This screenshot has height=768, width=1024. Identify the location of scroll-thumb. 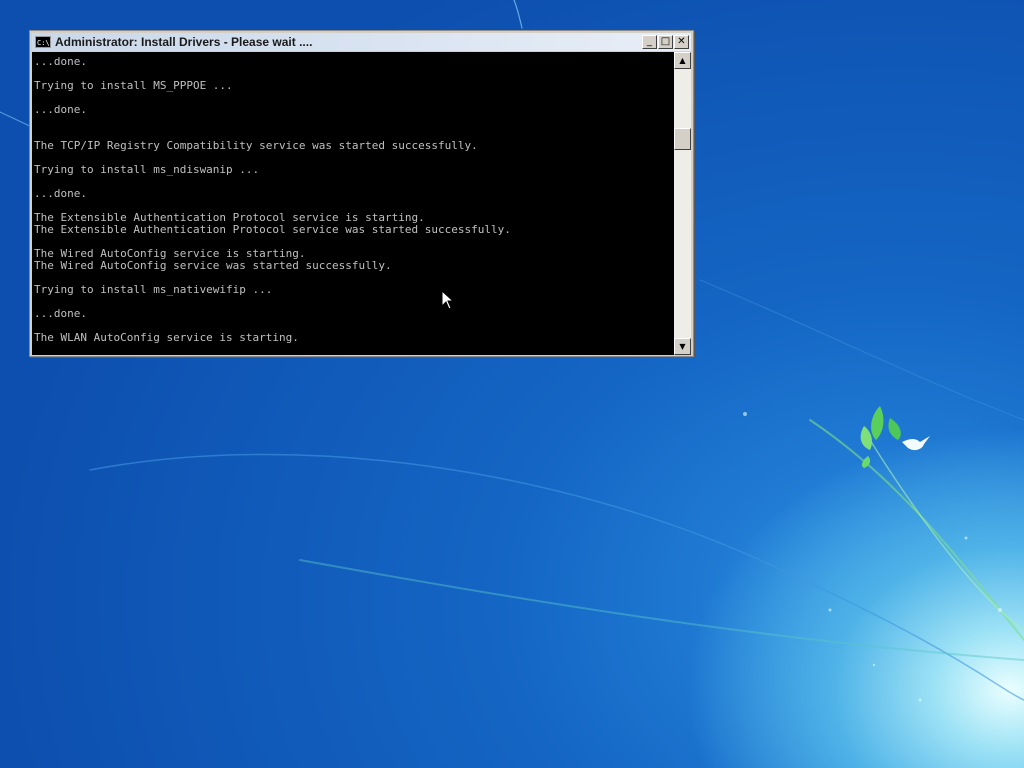
(682, 139).